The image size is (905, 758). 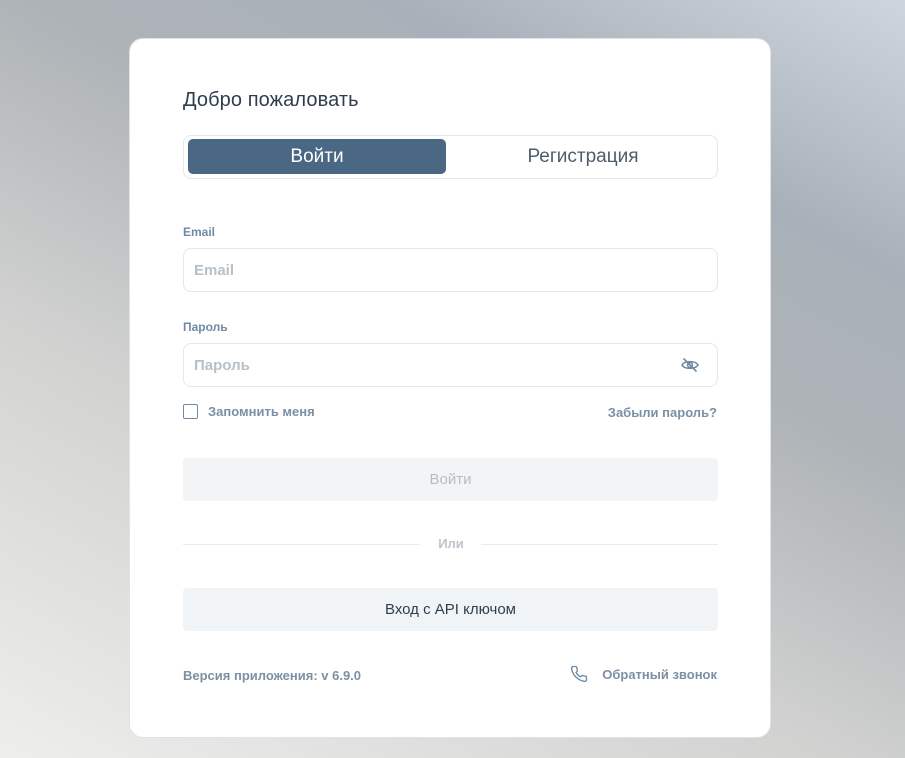 What do you see at coordinates (450, 270) in the screenshot?
I see `email-field` at bounding box center [450, 270].